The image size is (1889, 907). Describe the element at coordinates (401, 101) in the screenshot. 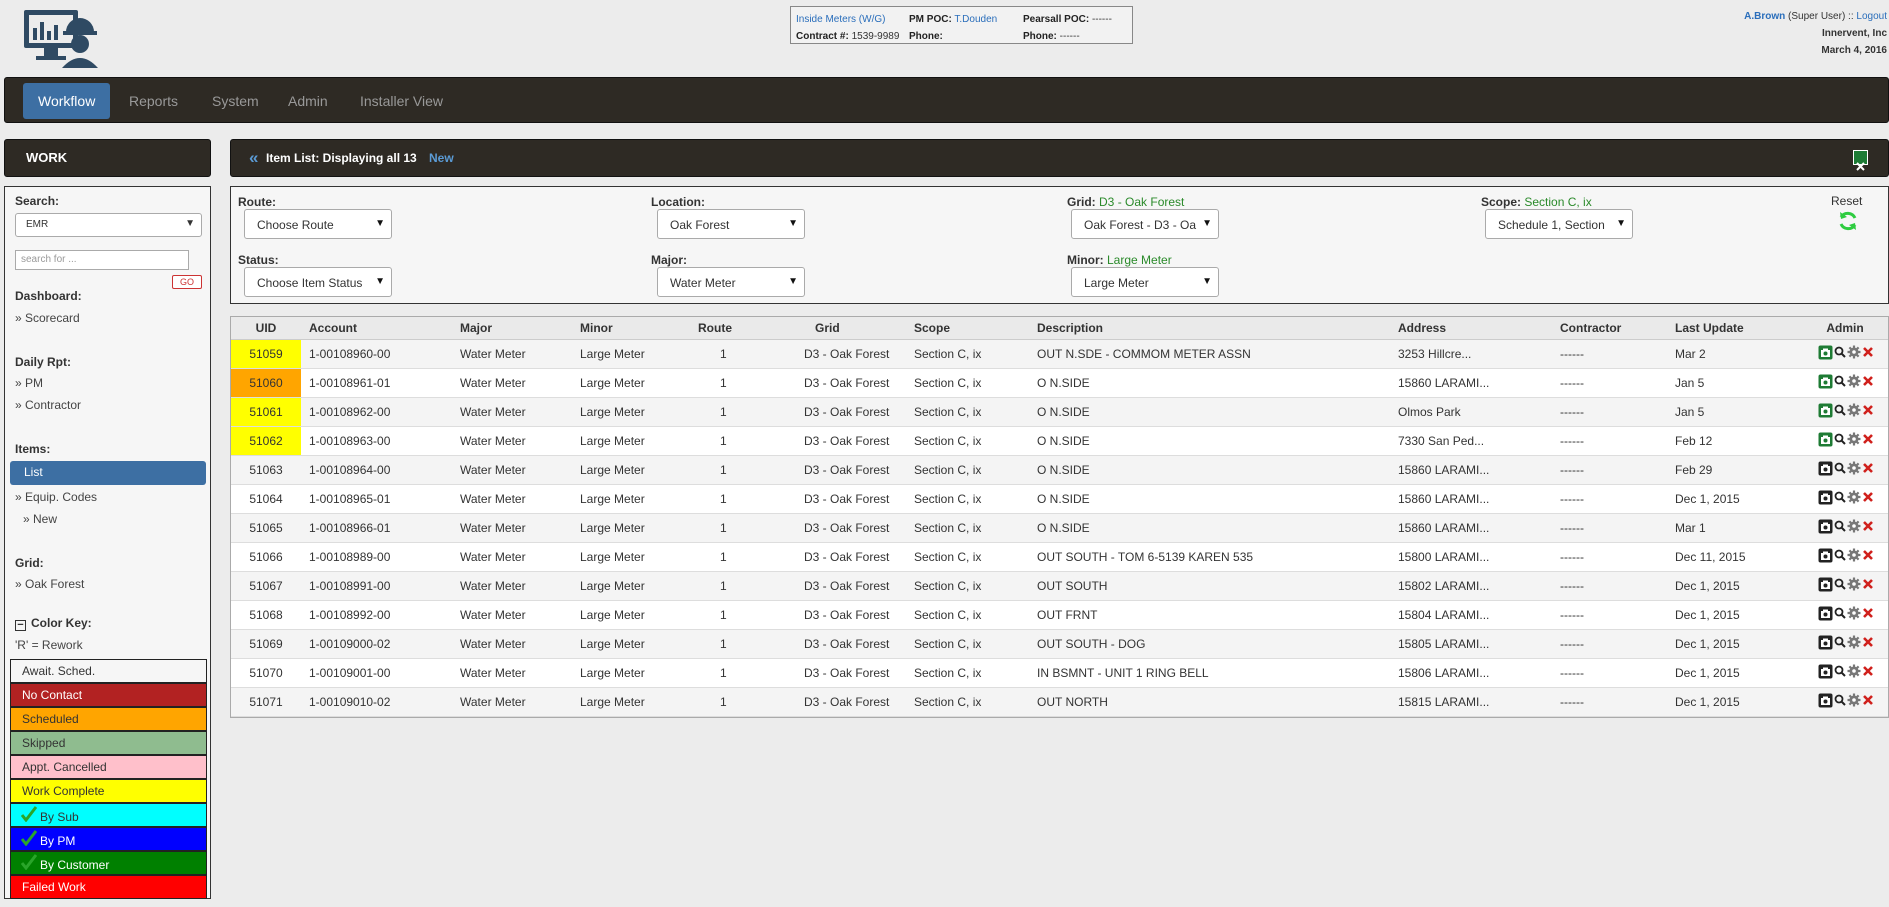

I see `nav-installer-view: Installer View` at that location.